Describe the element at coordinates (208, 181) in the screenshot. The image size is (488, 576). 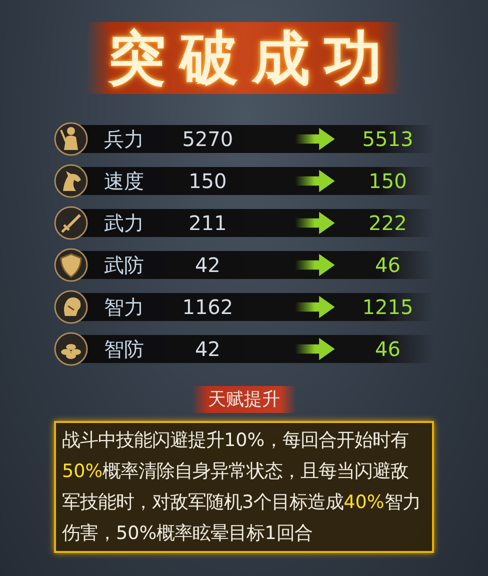
I see `old-value: 150` at that location.